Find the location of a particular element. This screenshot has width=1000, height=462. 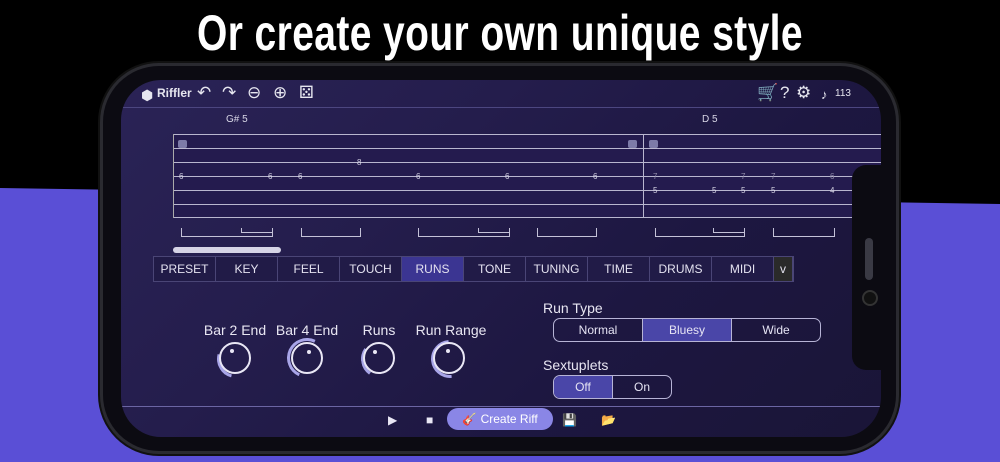

guitar-icon: 🎸 is located at coordinates (470, 419).